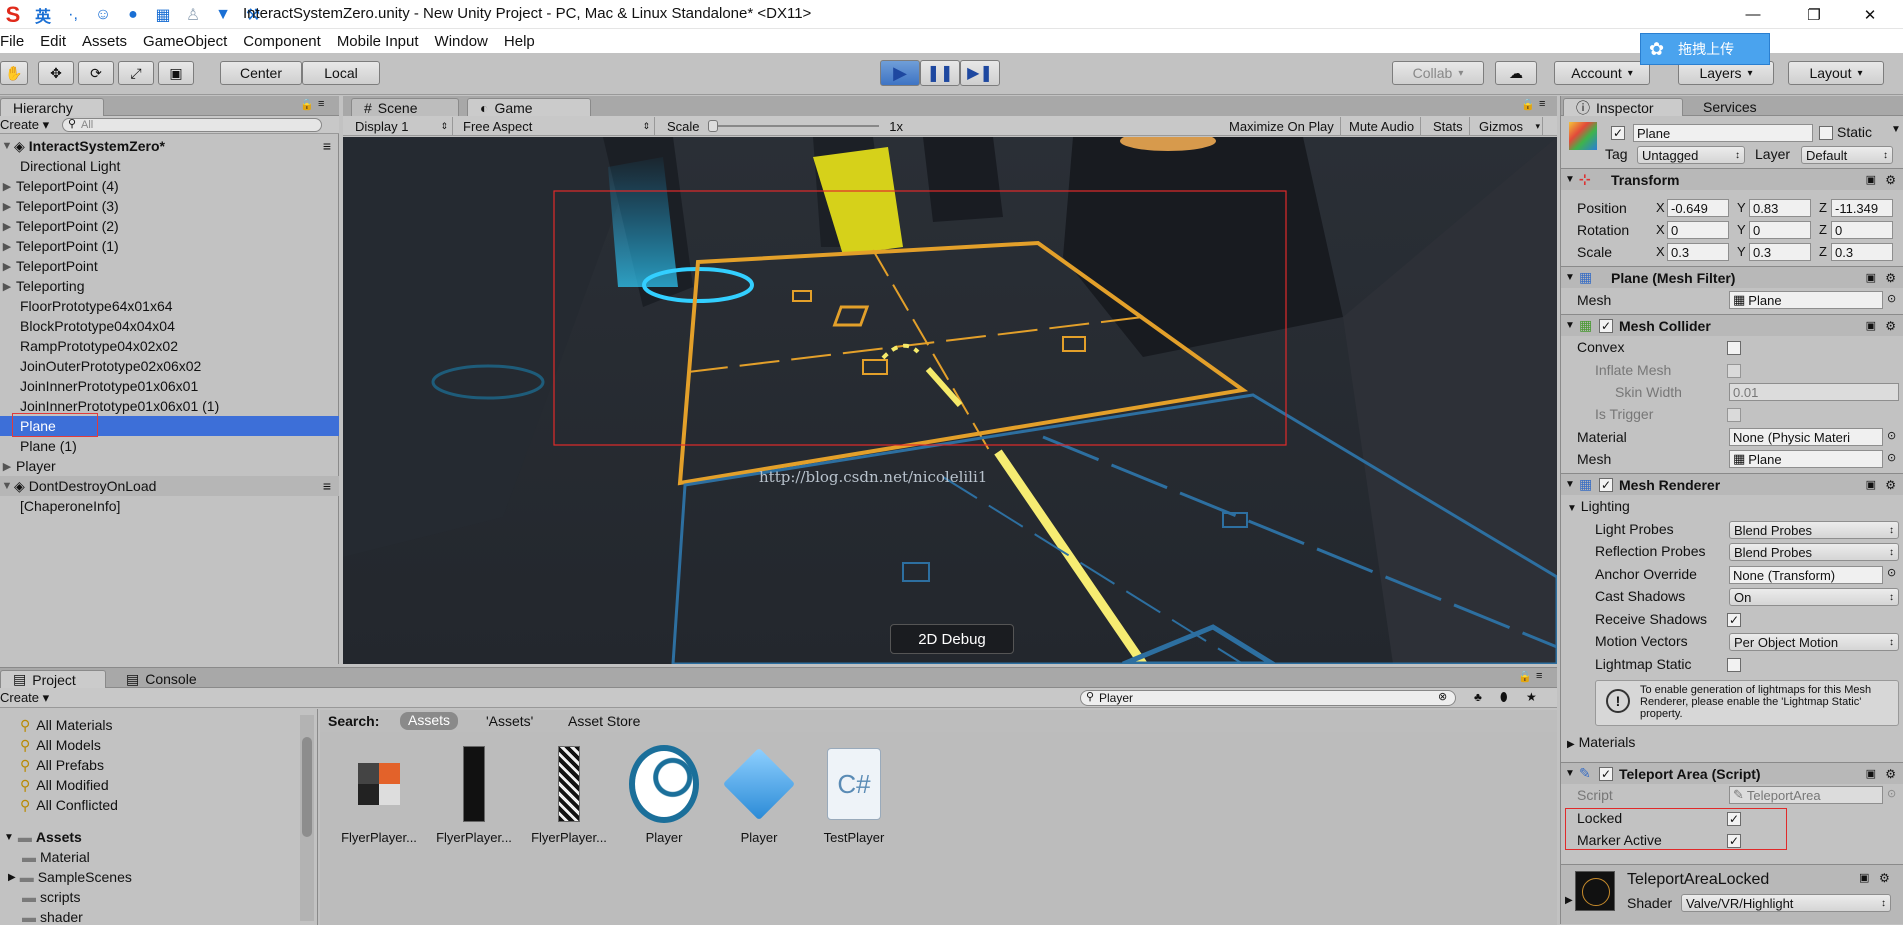 This screenshot has width=1903, height=925. I want to click on tab-hierarchy: Hierarchy, so click(52, 107).